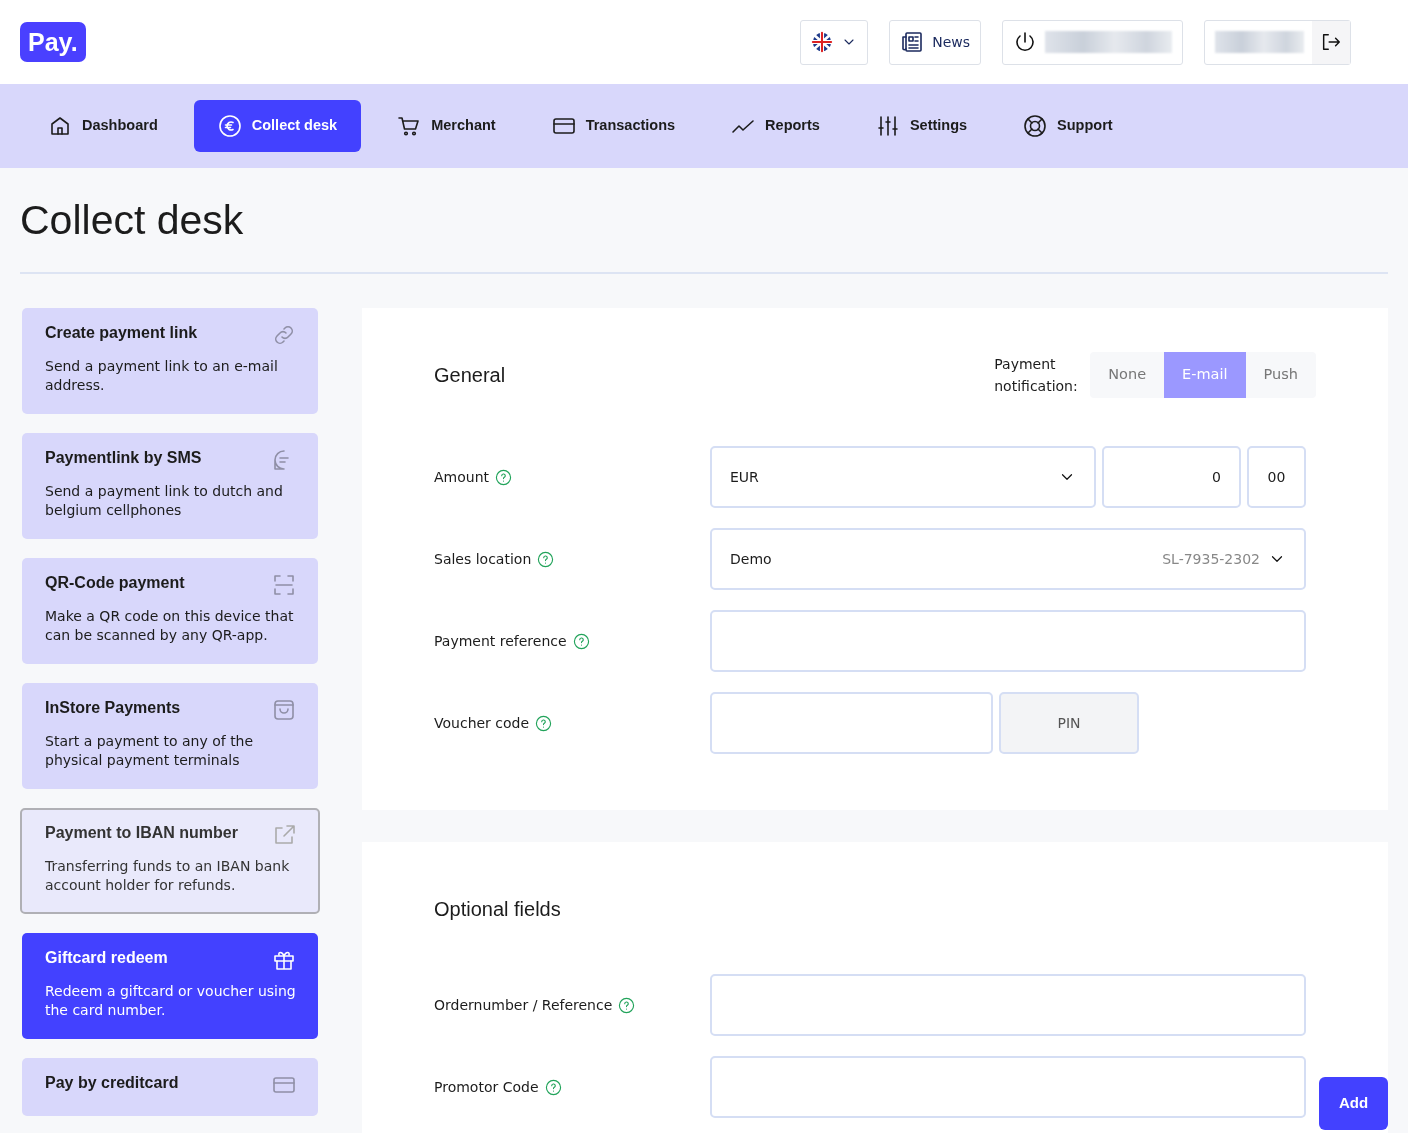 Image resolution: width=1408 pixels, height=1133 pixels. What do you see at coordinates (113, 708) in the screenshot?
I see `card-title: InStore Payments` at bounding box center [113, 708].